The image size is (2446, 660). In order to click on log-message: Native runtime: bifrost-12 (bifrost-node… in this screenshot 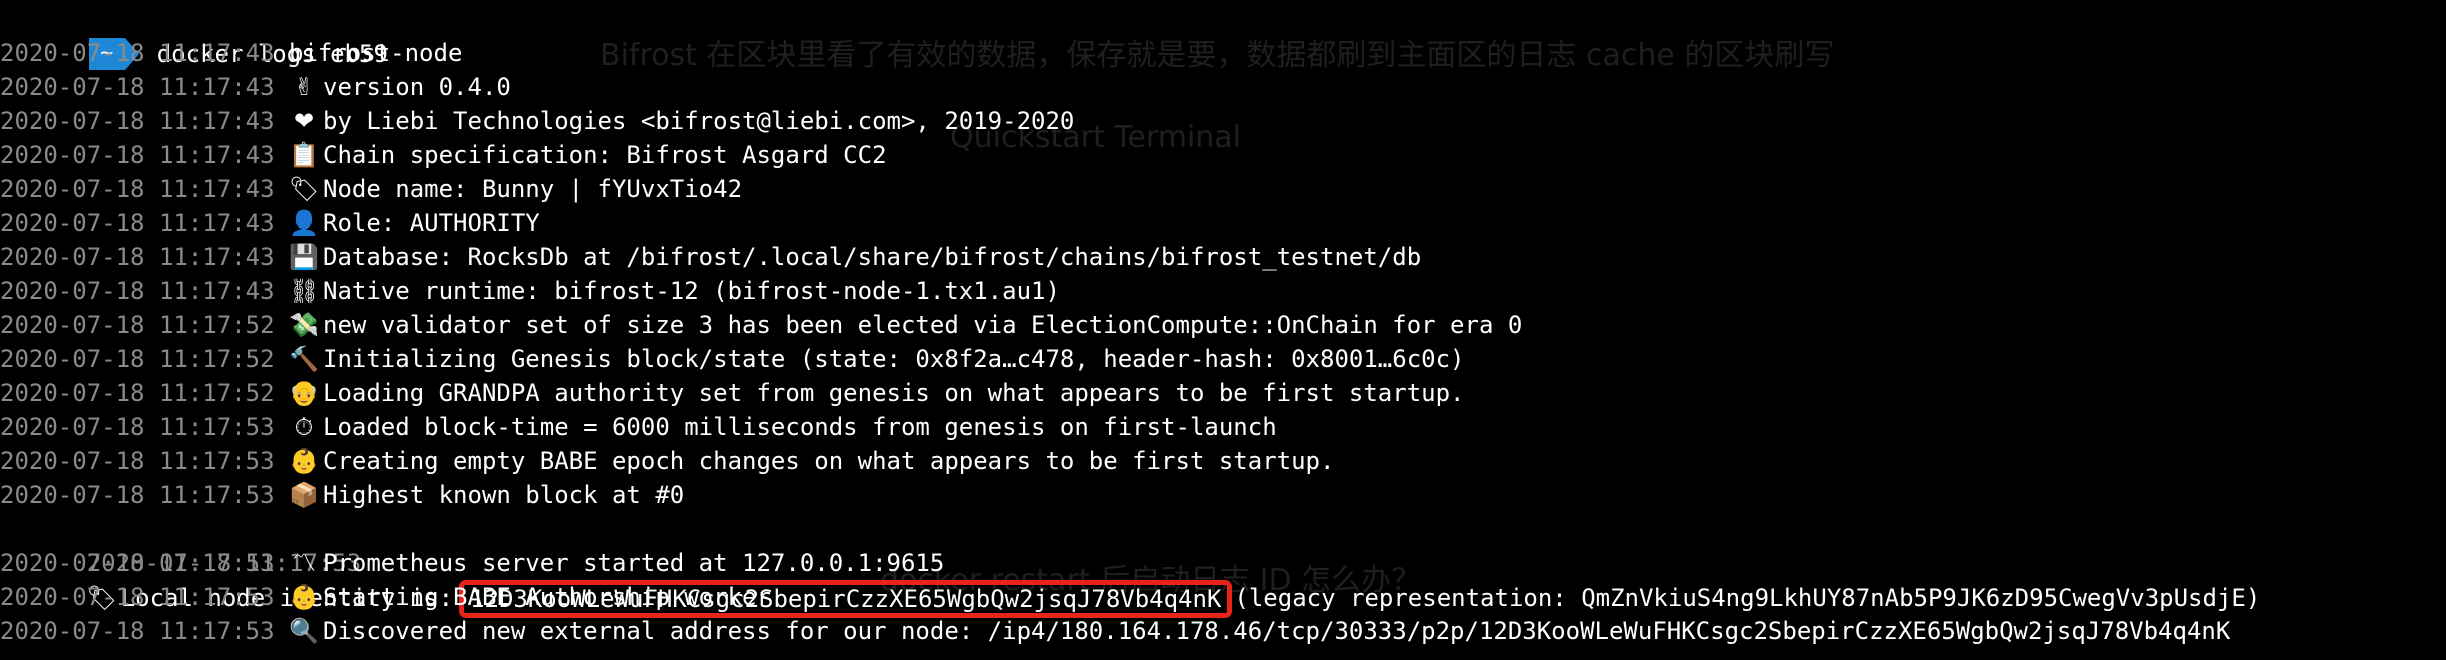, I will do `click(691, 291)`.